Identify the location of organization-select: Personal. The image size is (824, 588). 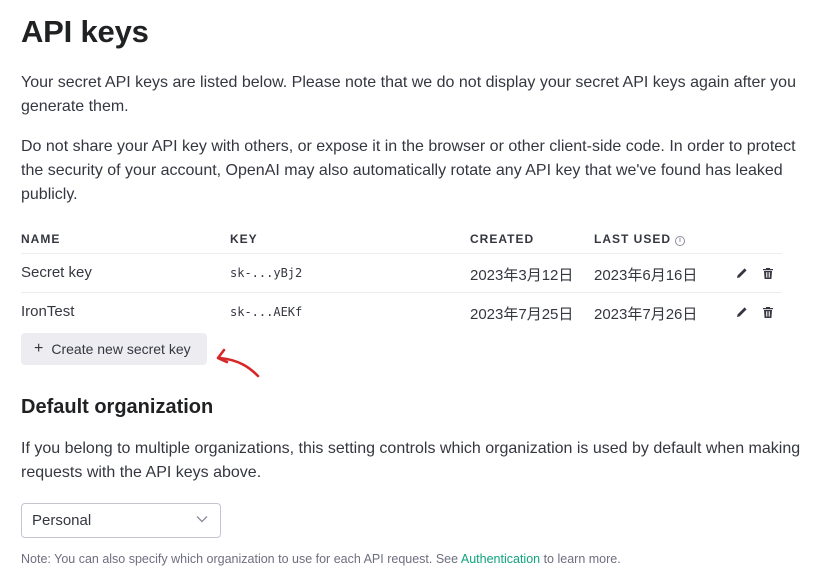
(121, 520).